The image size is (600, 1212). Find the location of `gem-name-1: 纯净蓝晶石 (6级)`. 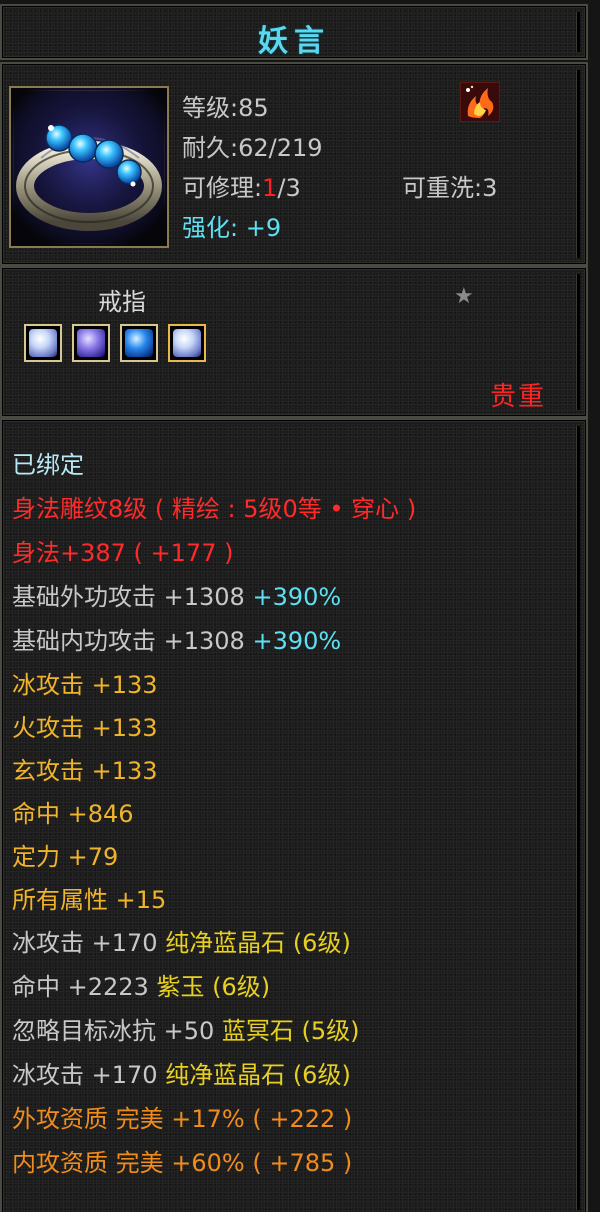

gem-name-1: 纯净蓝晶石 (6级) is located at coordinates (258, 943).